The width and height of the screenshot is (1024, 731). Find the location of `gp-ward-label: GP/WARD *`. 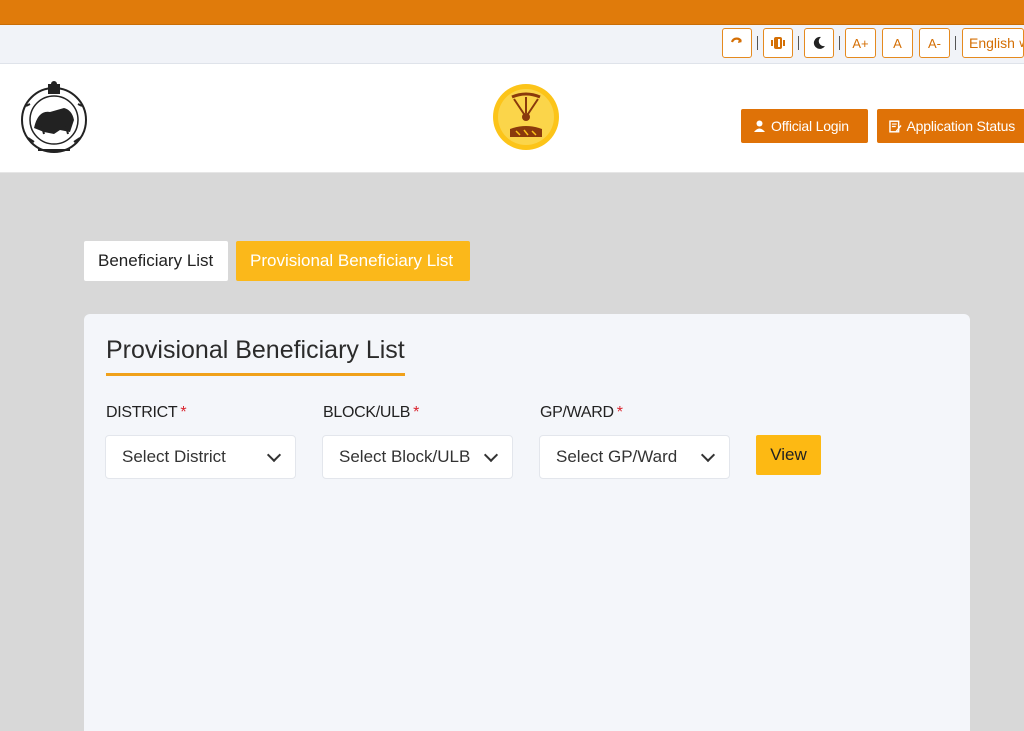

gp-ward-label: GP/WARD * is located at coordinates (581, 413).